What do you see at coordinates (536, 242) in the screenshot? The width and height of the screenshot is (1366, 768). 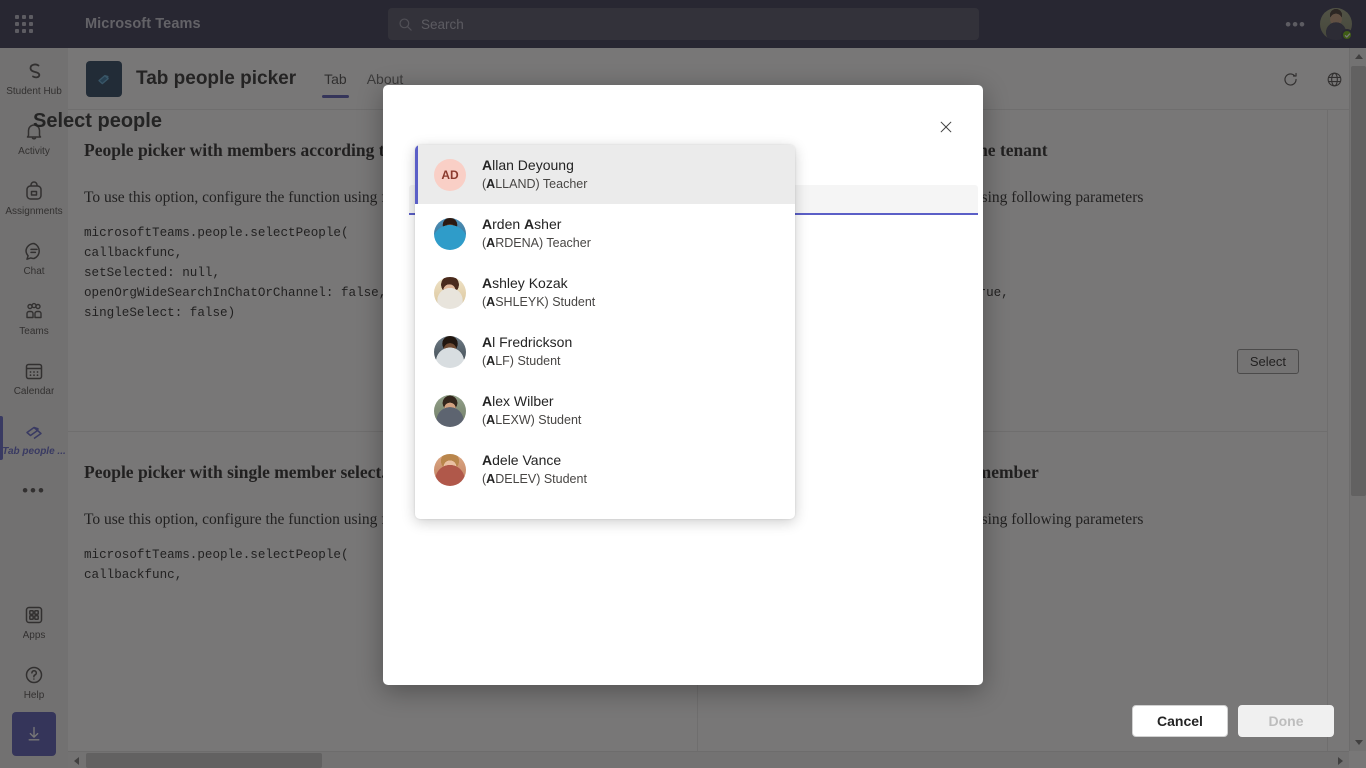 I see `person-alias-role: (ARDENA) Teacher` at bounding box center [536, 242].